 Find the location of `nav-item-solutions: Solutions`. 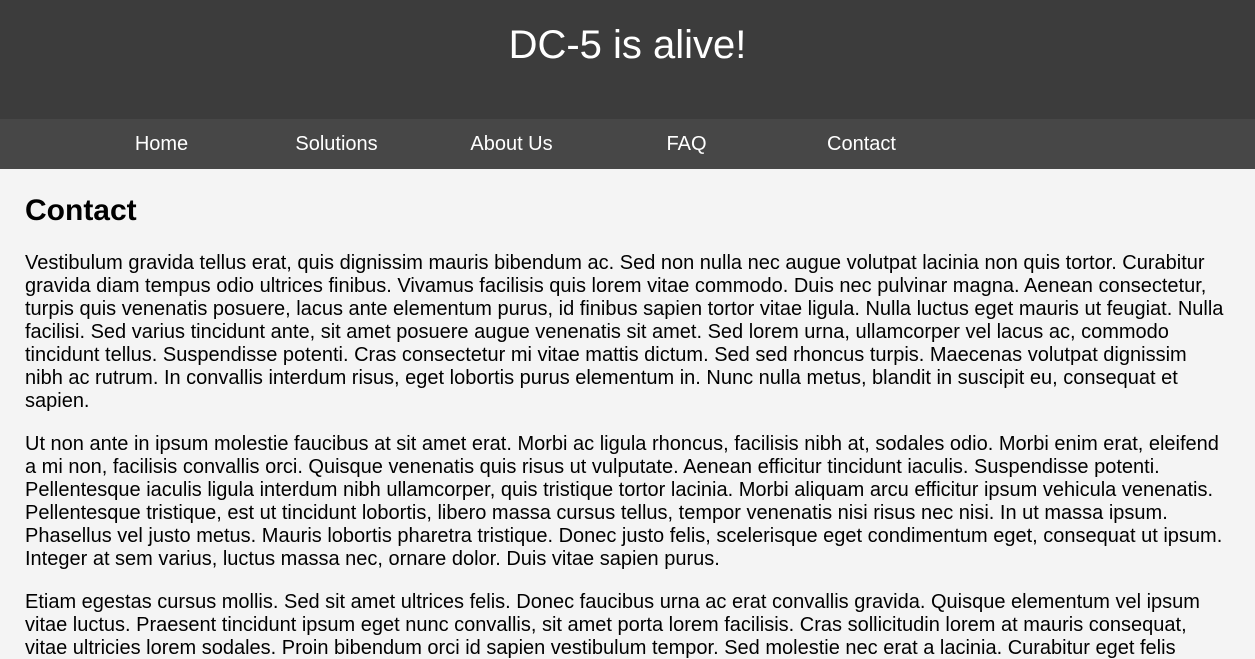

nav-item-solutions: Solutions is located at coordinates (336, 144).